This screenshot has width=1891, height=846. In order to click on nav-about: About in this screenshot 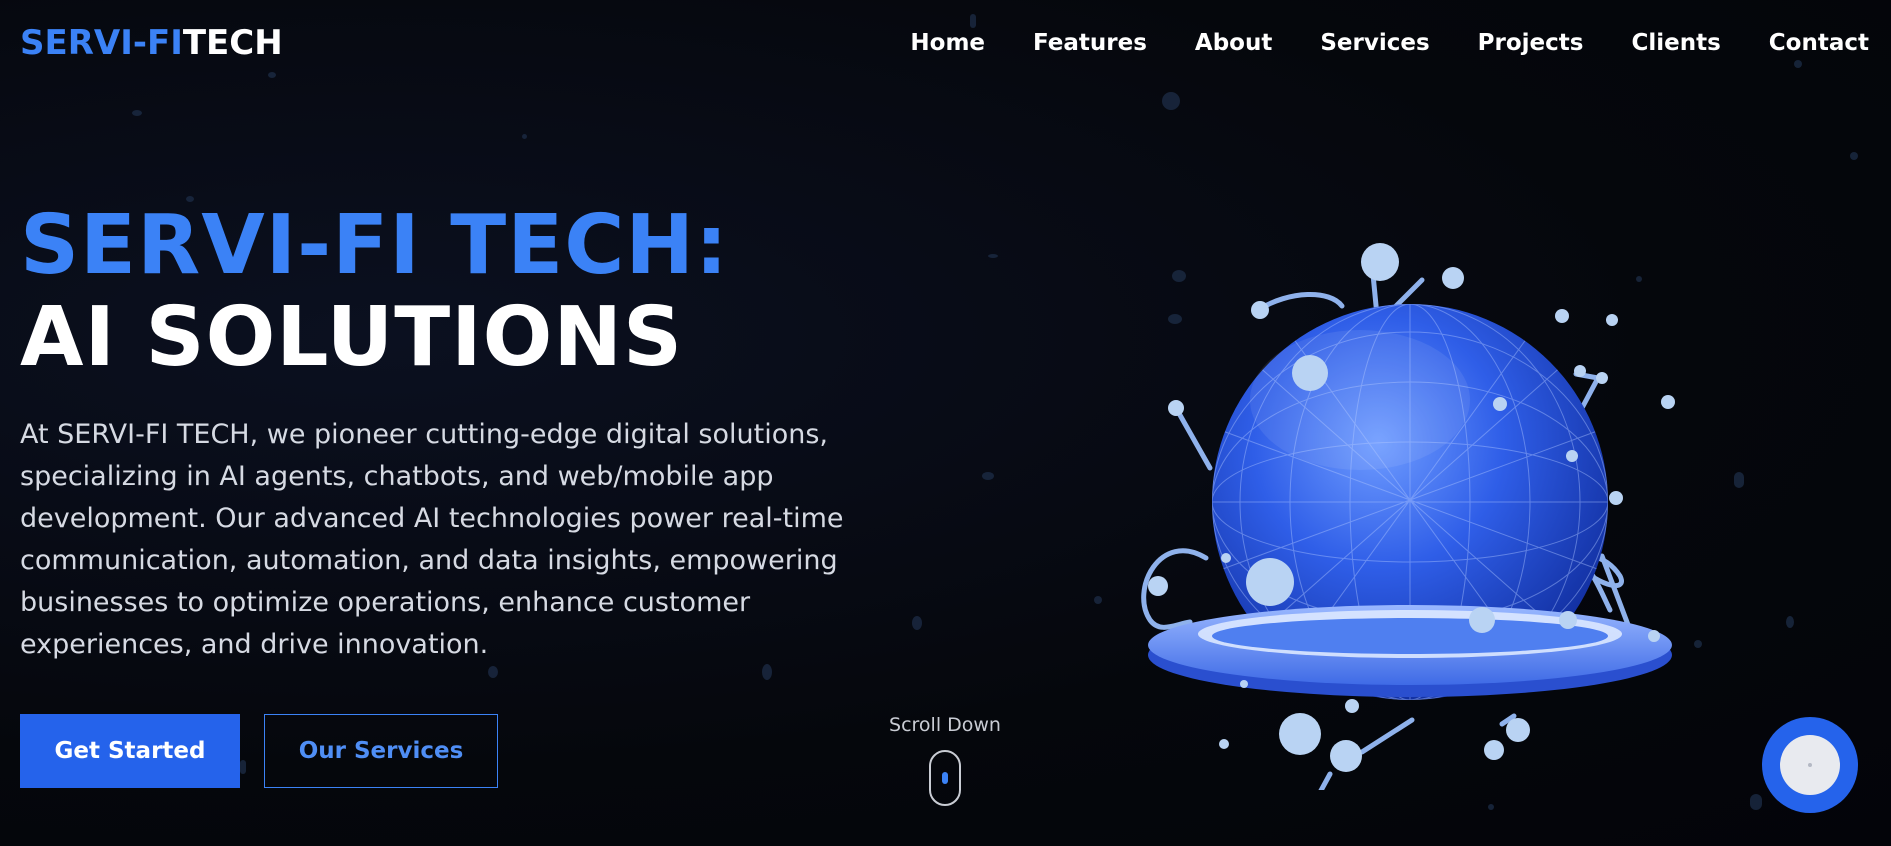, I will do `click(1233, 43)`.